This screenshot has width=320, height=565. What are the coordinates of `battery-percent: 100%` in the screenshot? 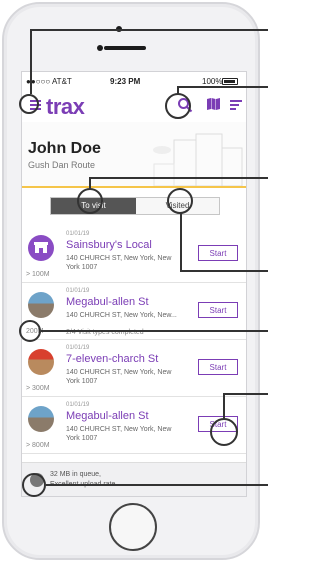 It's located at (212, 81).